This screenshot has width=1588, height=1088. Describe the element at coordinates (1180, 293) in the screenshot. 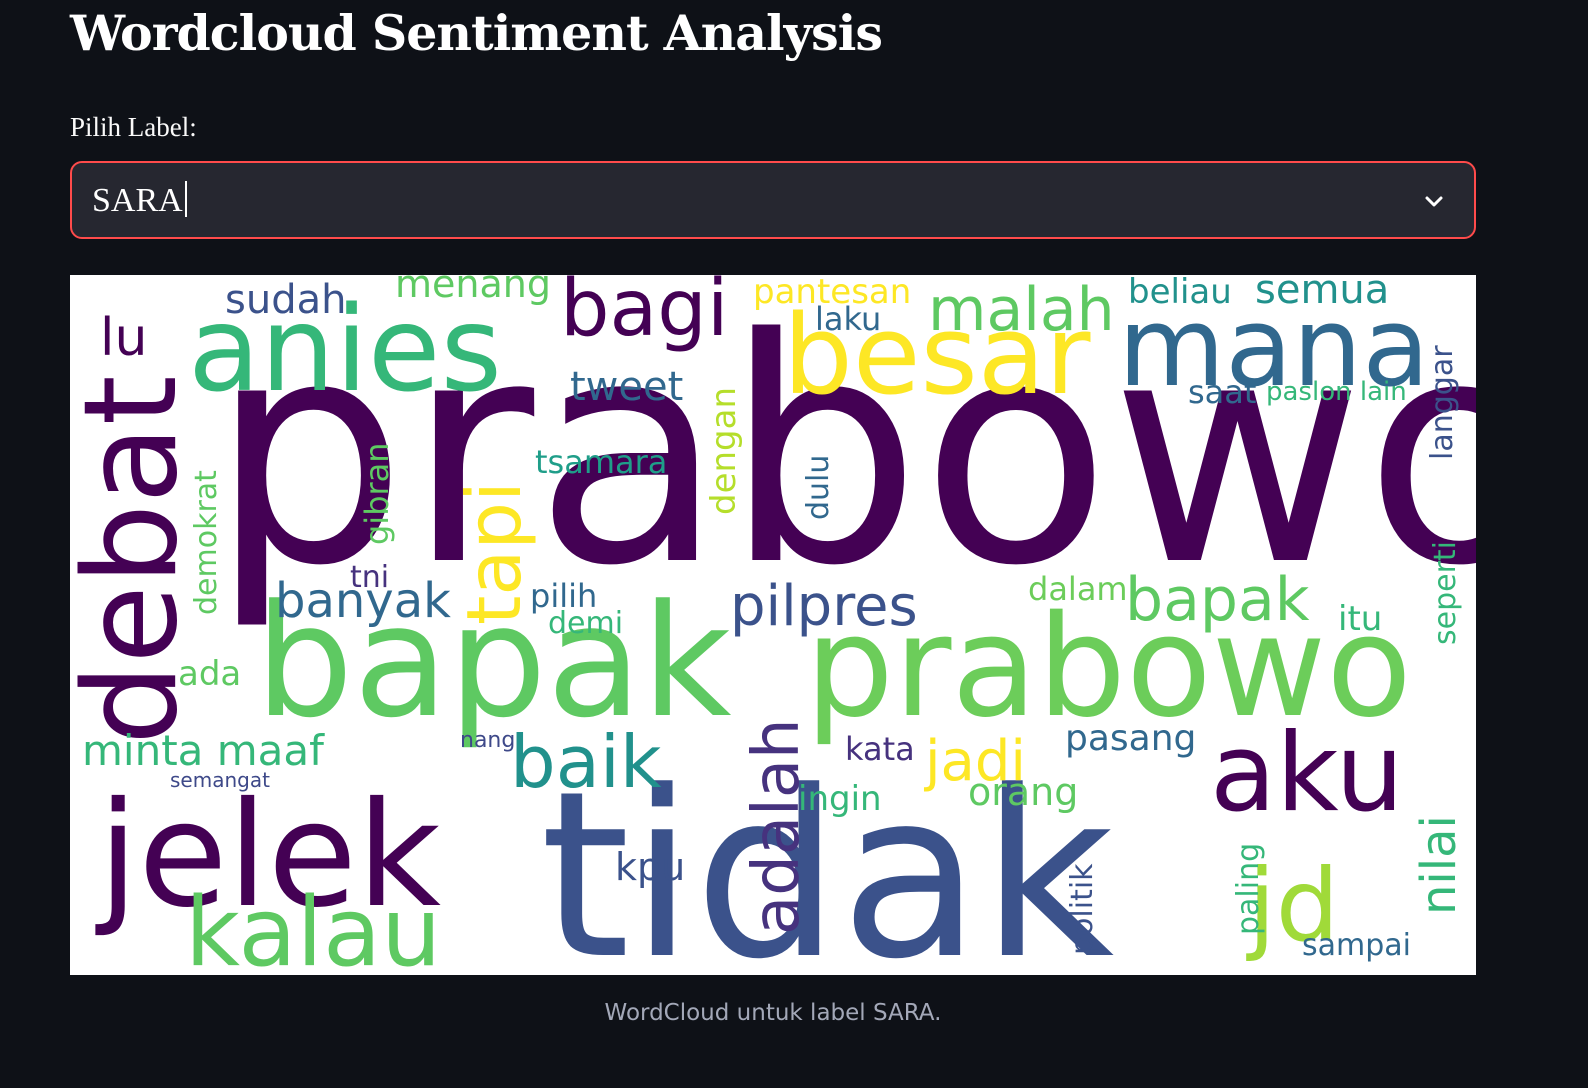

I see `wordcloud-word: beliau` at that location.